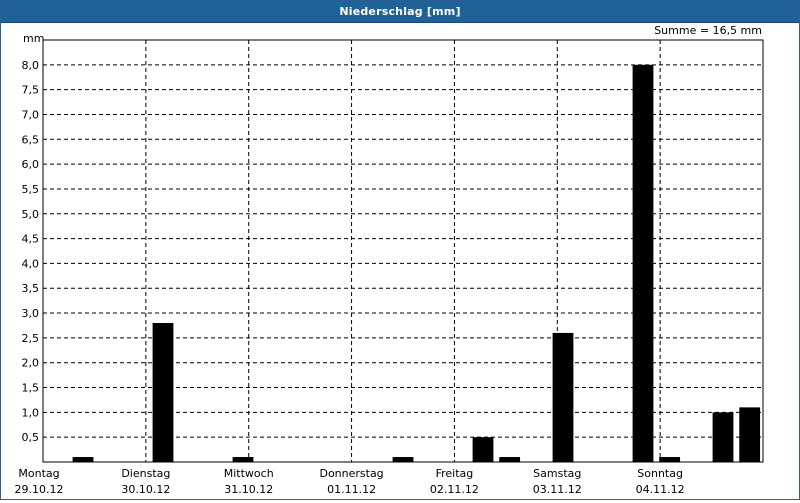  I want to click on y-tick-label: 5,0, so click(31, 214).